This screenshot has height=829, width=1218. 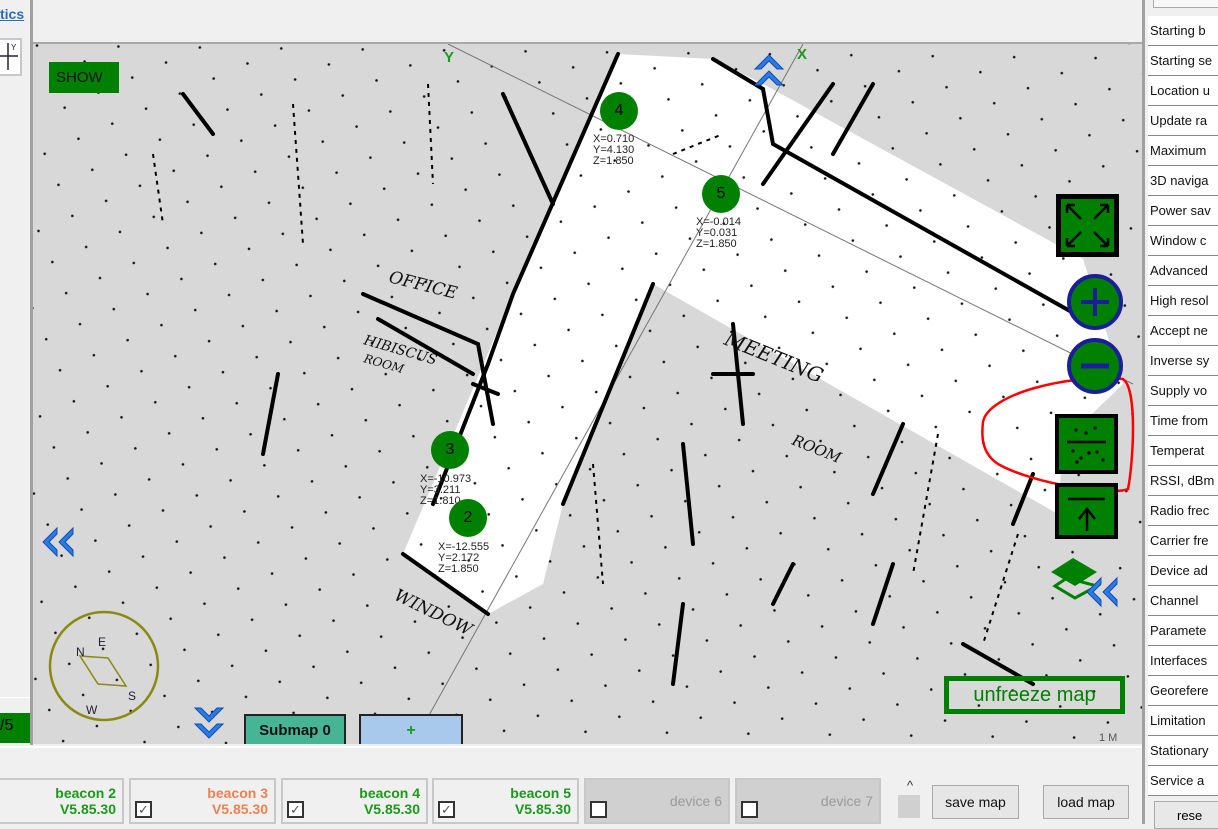 I want to click on scatter-divider-icon, so click(x=1086, y=445).